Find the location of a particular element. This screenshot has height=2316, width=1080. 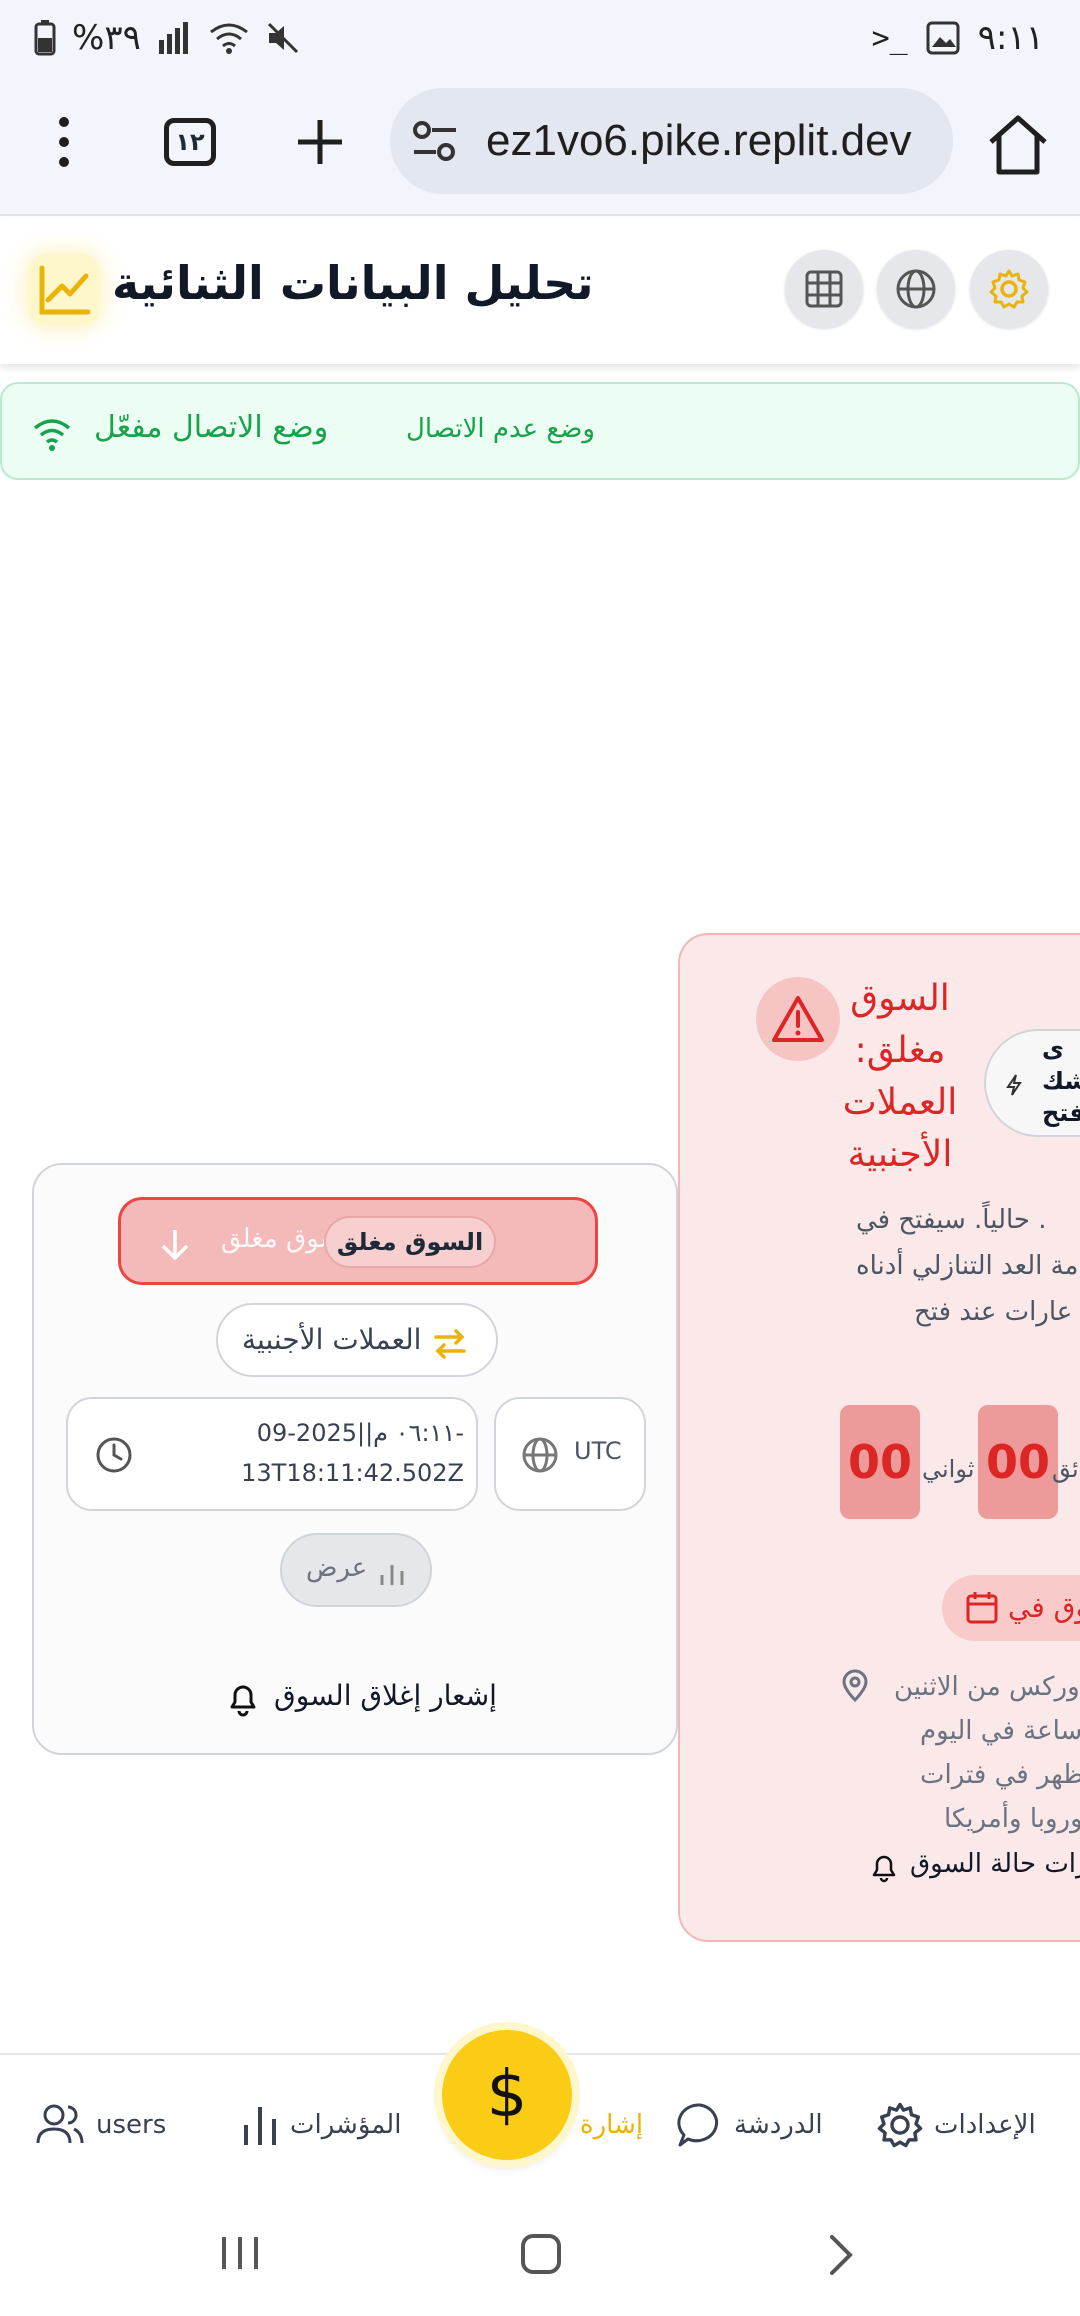

site-settings-icon is located at coordinates (435, 141).